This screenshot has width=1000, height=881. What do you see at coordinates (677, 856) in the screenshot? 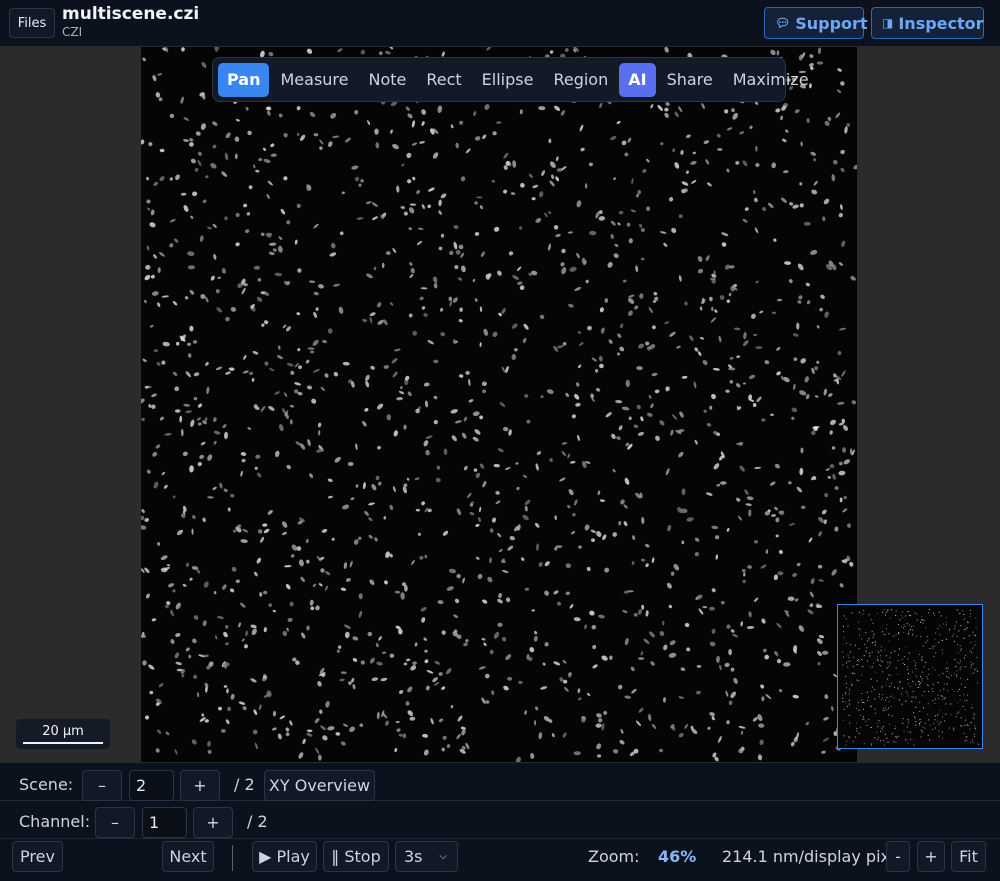
I see `zoom-value: 46%` at bounding box center [677, 856].